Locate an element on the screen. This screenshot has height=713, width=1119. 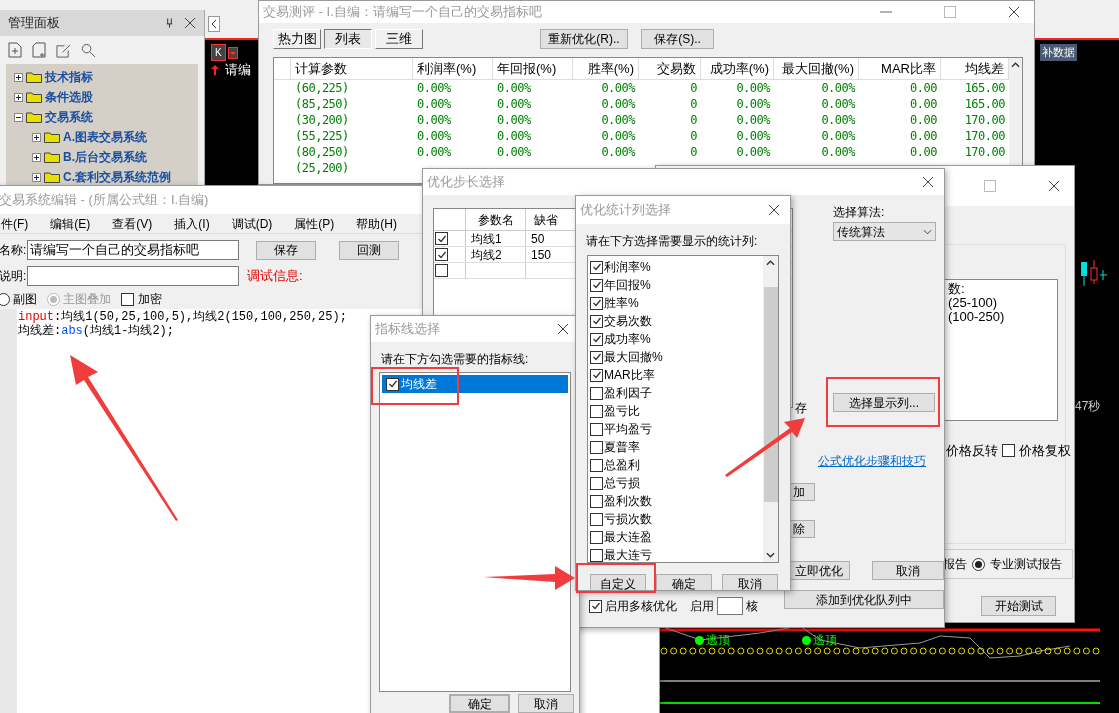
list-item: 年回报% is located at coordinates (627, 285).